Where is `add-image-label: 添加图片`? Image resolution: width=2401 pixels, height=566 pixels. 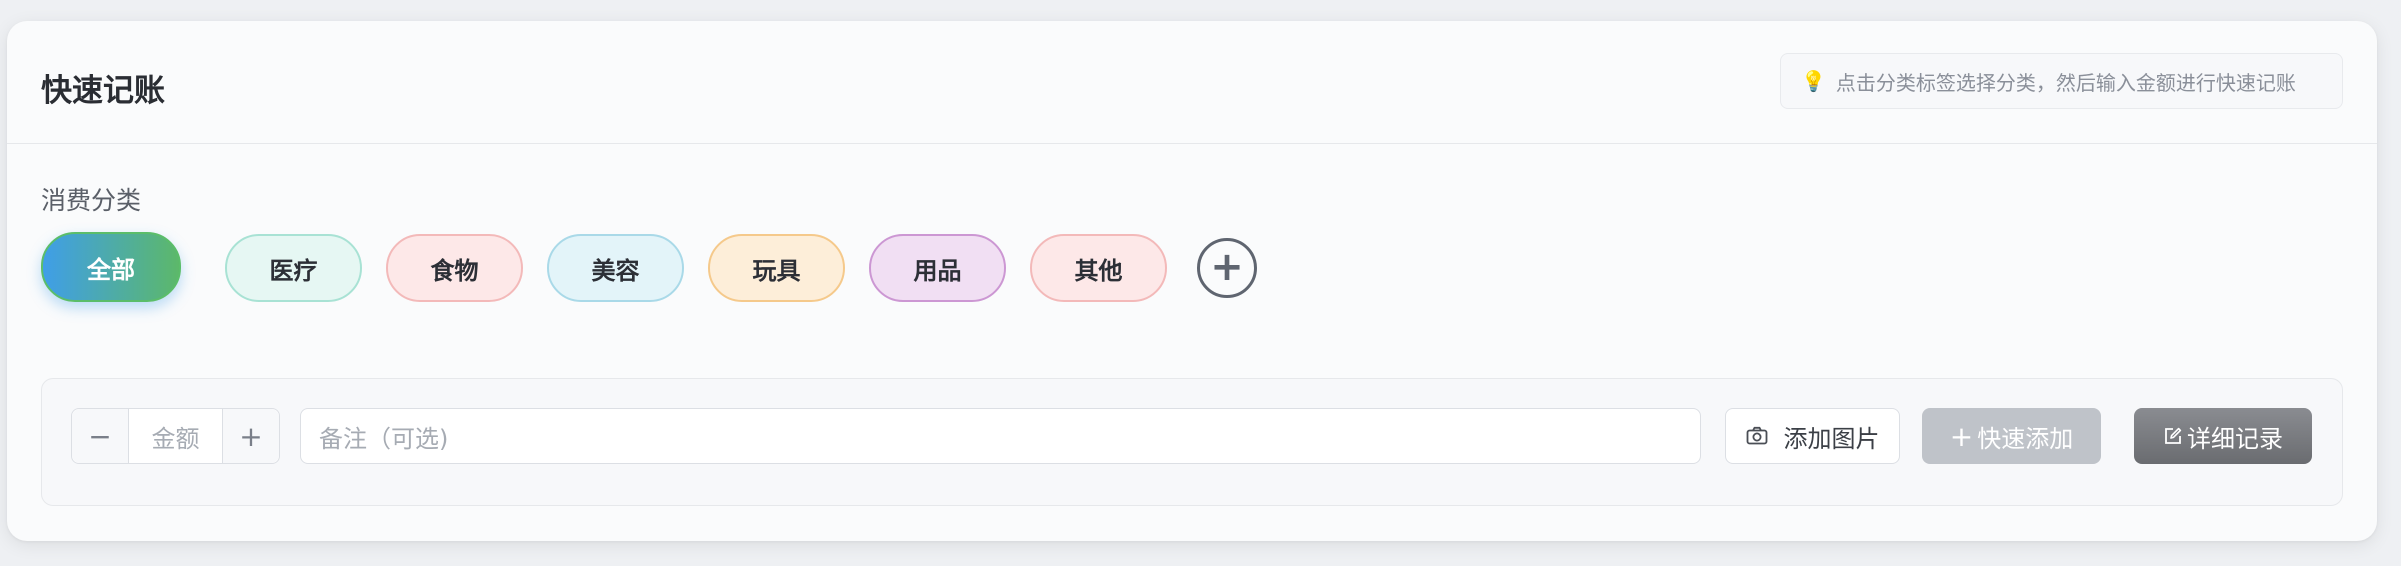
add-image-label: 添加图片 is located at coordinates (1831, 438).